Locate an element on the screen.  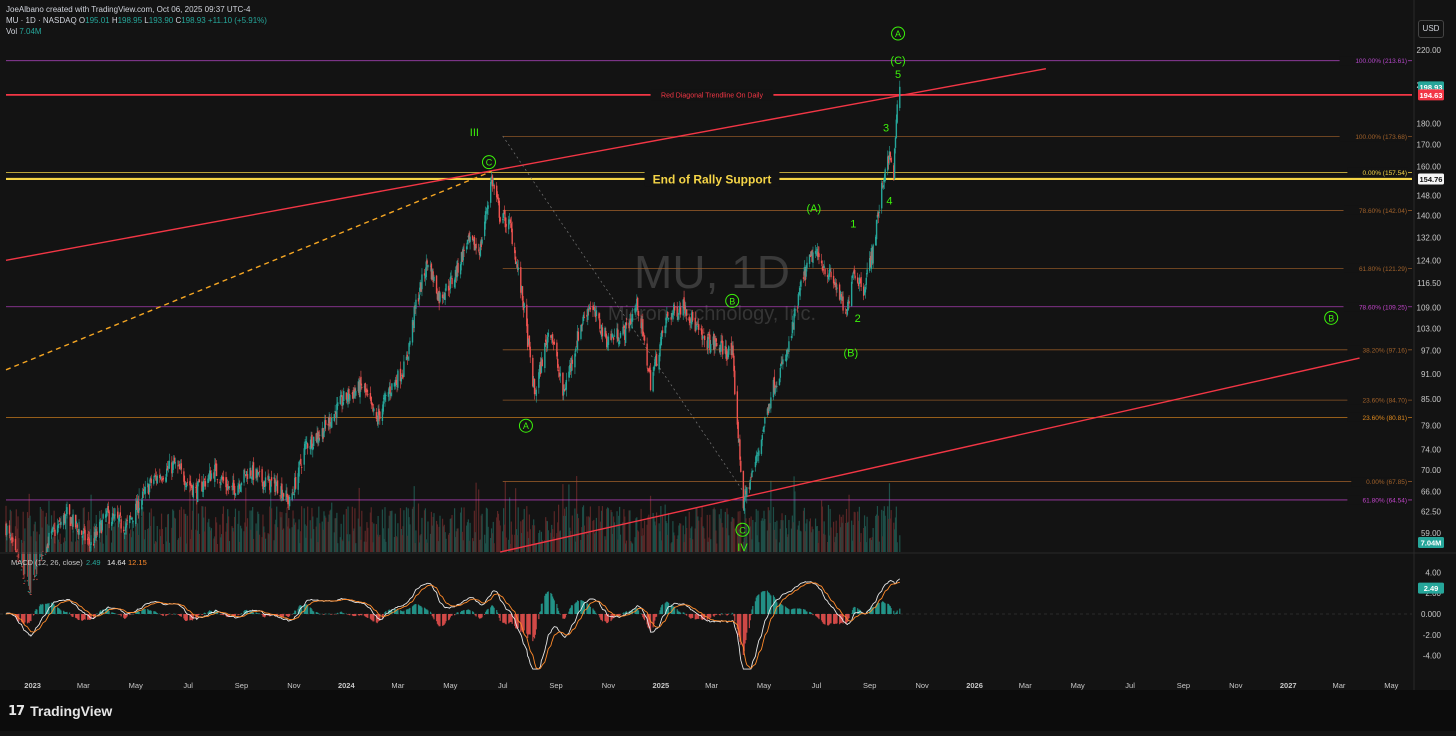
y-tick-label: 74.00 is located at coordinates (1431, 450).